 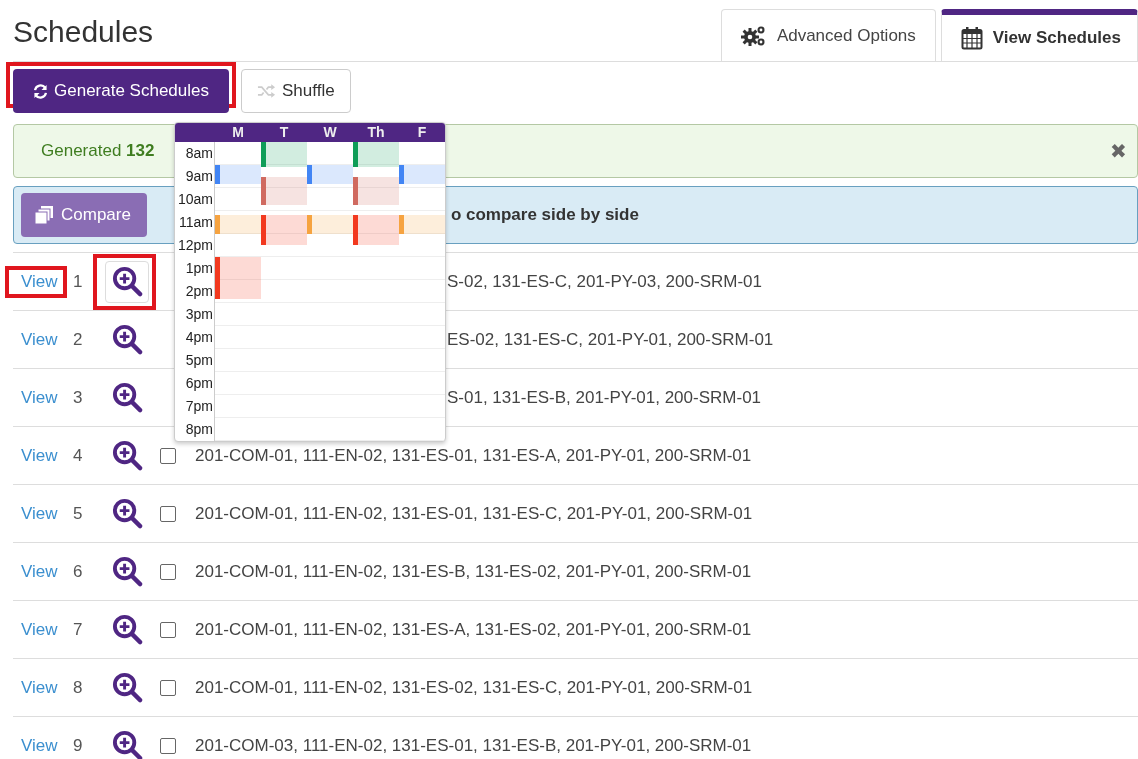 What do you see at coordinates (828, 35) in the screenshot?
I see `tab: Advanced Options` at bounding box center [828, 35].